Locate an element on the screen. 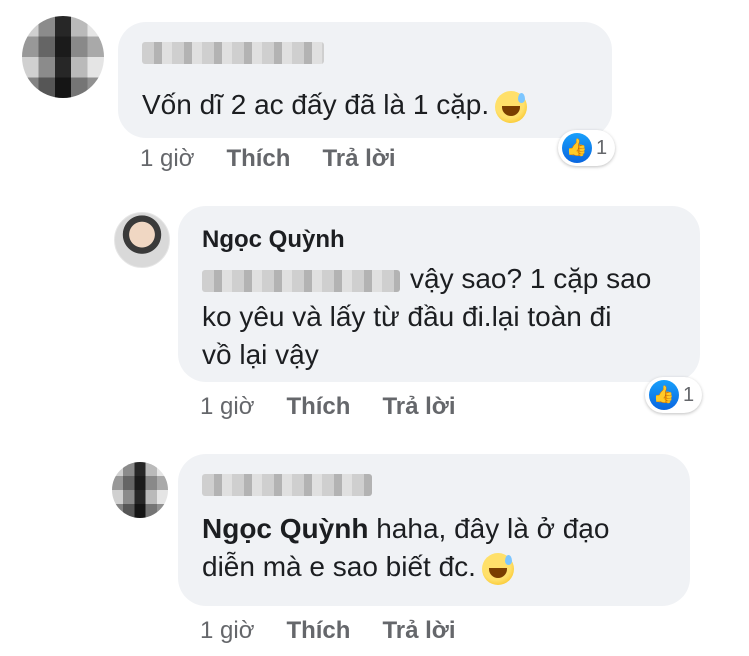 The width and height of the screenshot is (749, 656). comment-text-content: Vốn dĩ 2 ac đấy đã là 1 cặp. is located at coordinates (316, 104).